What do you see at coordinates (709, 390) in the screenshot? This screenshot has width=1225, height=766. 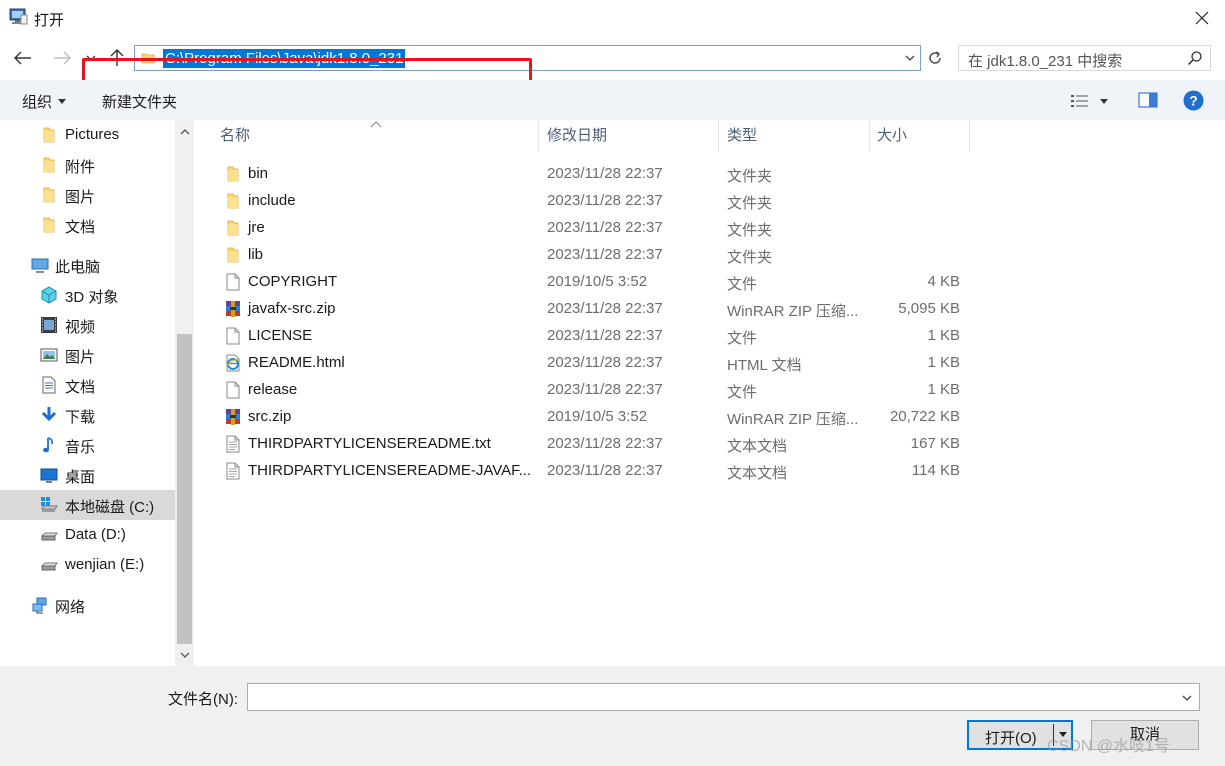 I see `file-row: release 2023/11/28 22:37 文件 1 KB` at bounding box center [709, 390].